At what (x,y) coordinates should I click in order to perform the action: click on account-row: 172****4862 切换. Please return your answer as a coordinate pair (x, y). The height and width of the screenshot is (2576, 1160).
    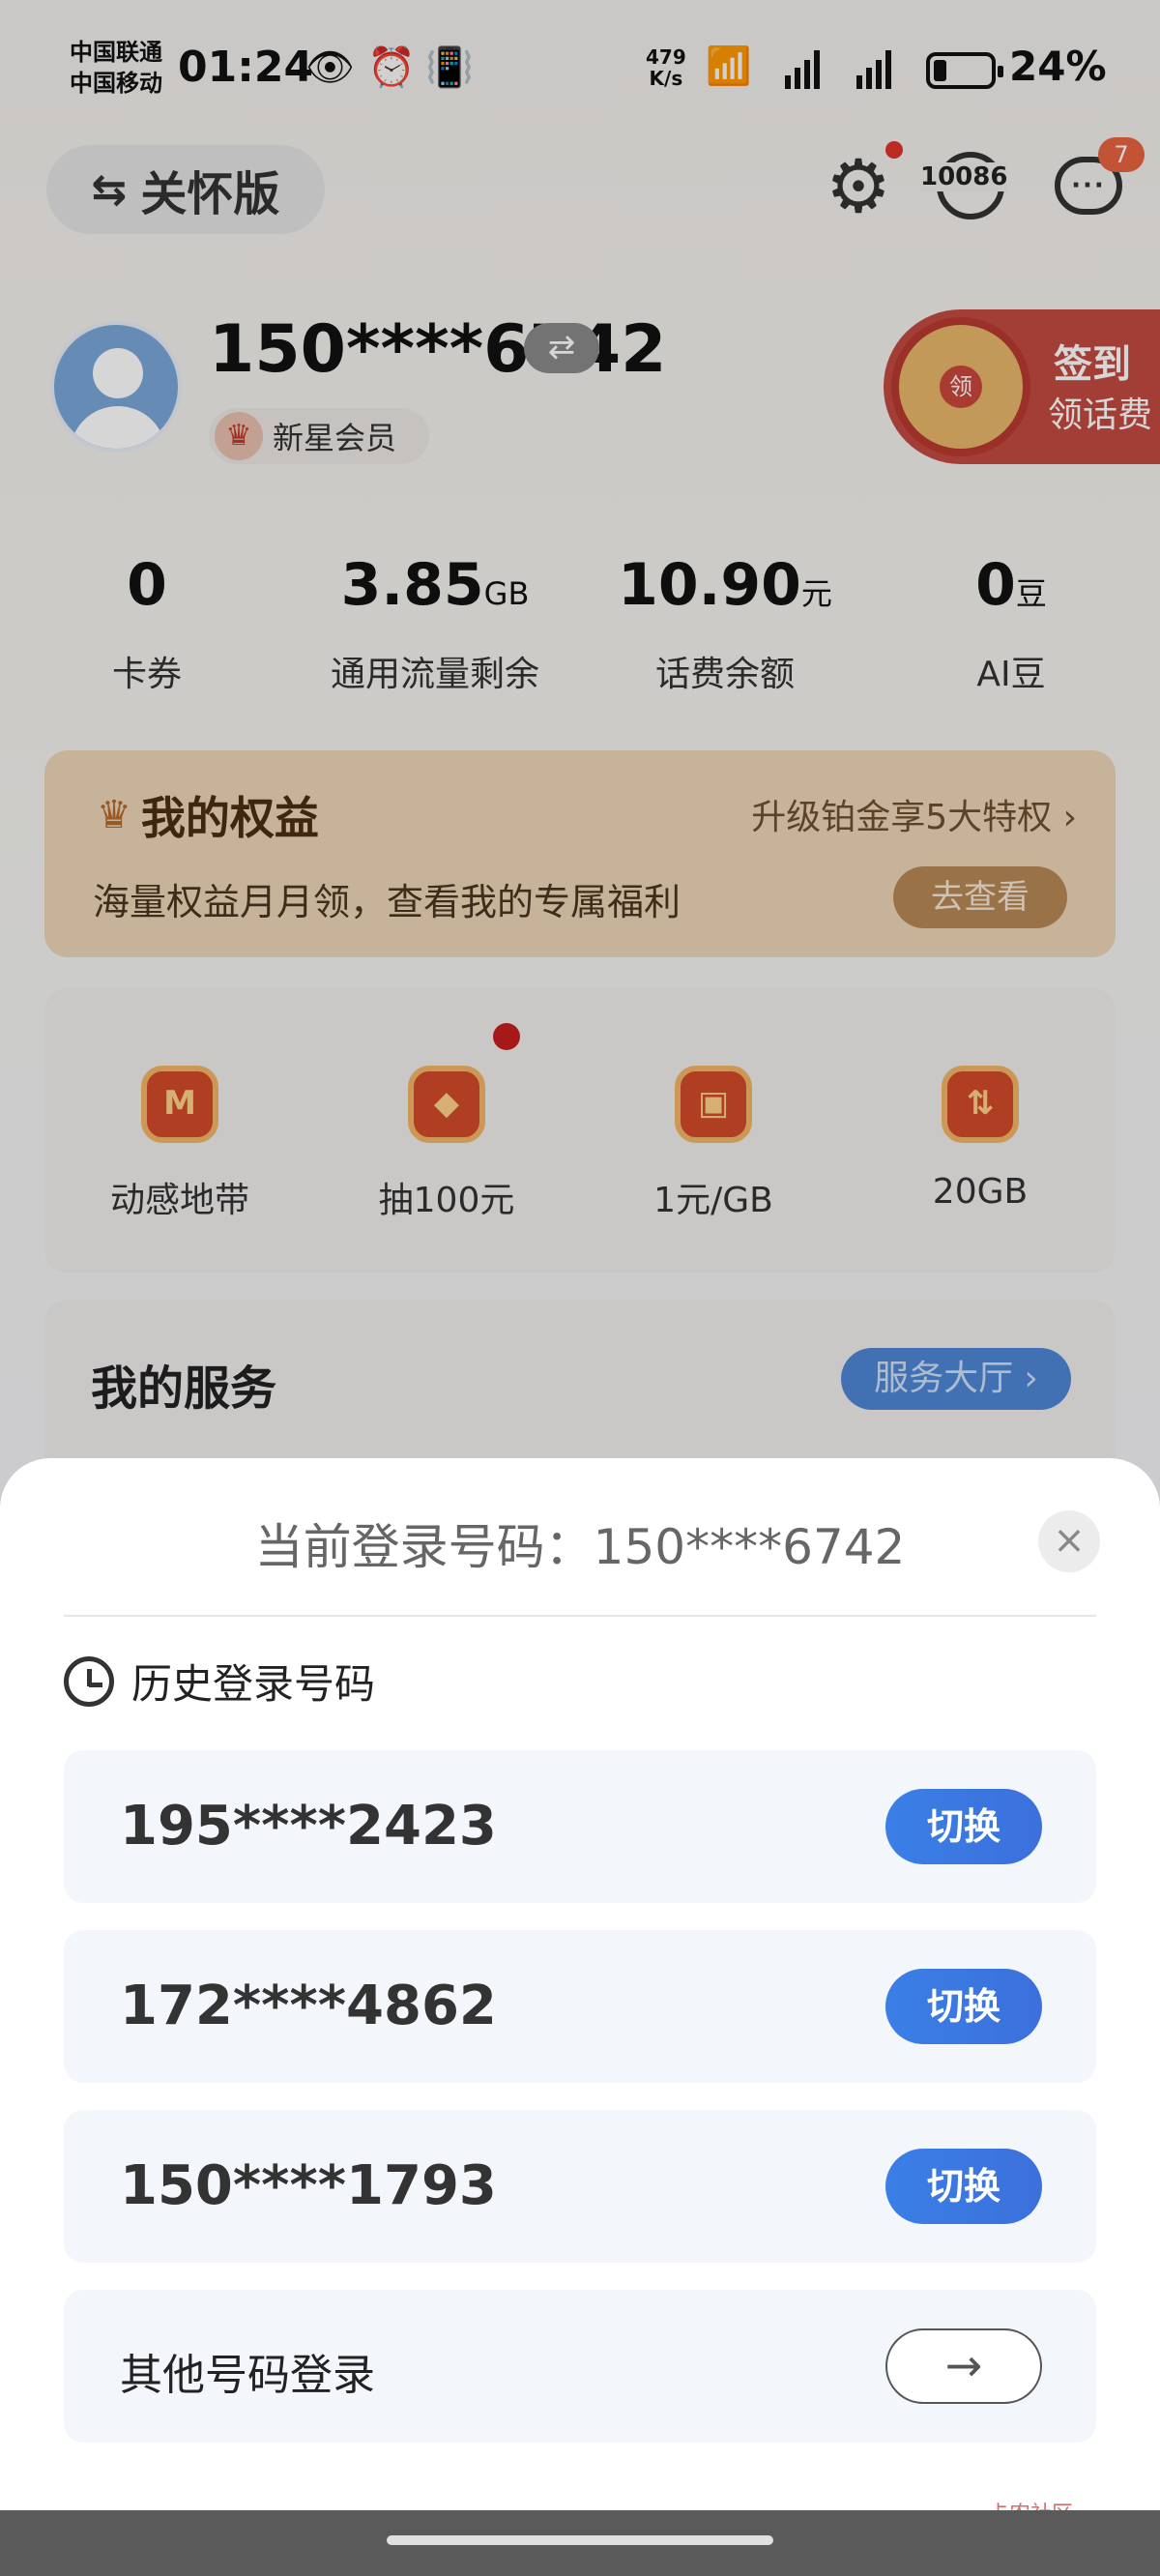
    Looking at the image, I should click on (580, 2006).